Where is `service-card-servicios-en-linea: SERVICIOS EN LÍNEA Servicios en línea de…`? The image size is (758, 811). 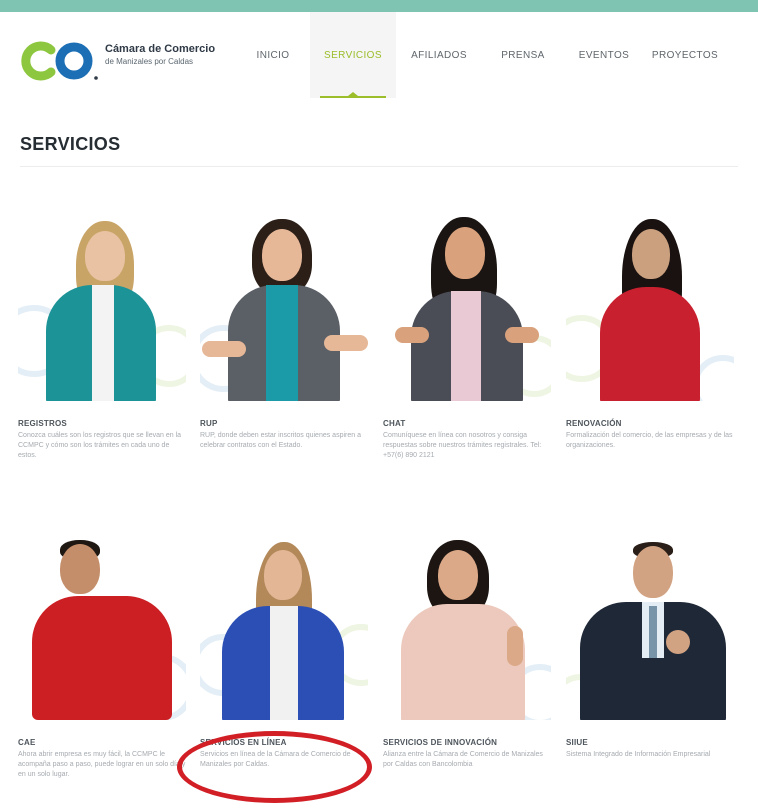 service-card-servicios-en-linea: SERVICIOS EN LÍNEA Servicios en línea de… is located at coordinates (284, 652).